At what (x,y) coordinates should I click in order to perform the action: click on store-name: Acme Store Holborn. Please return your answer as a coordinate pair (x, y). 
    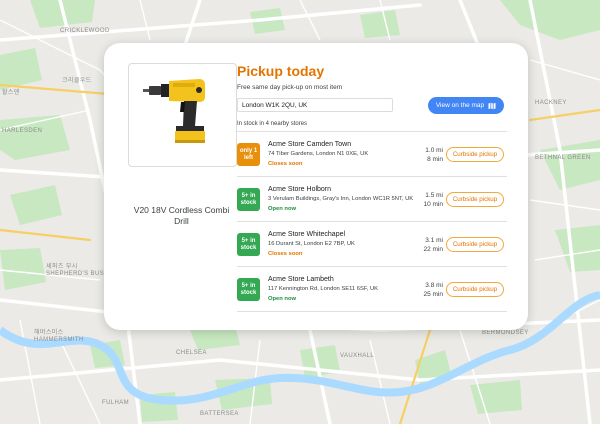
    Looking at the image, I should click on (300, 189).